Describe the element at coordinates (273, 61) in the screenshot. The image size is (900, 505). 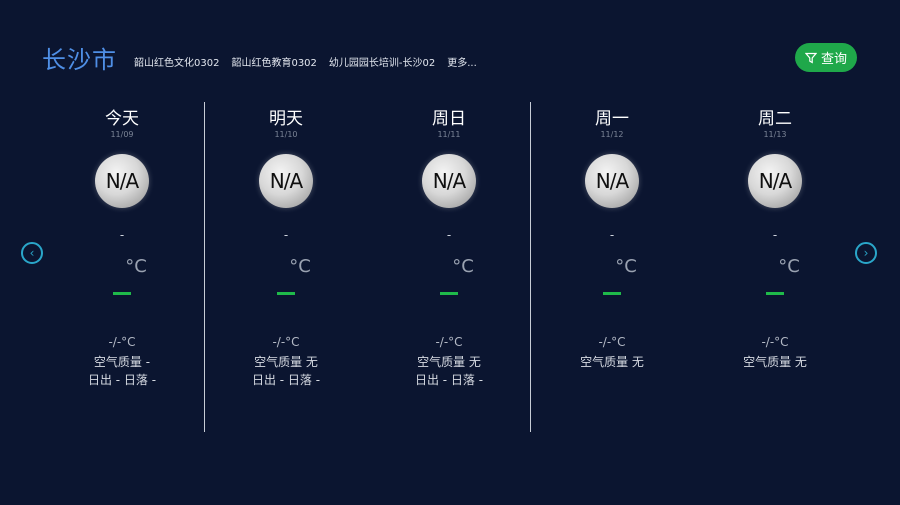
I see `tag-item: 韶山红色教育0302` at that location.